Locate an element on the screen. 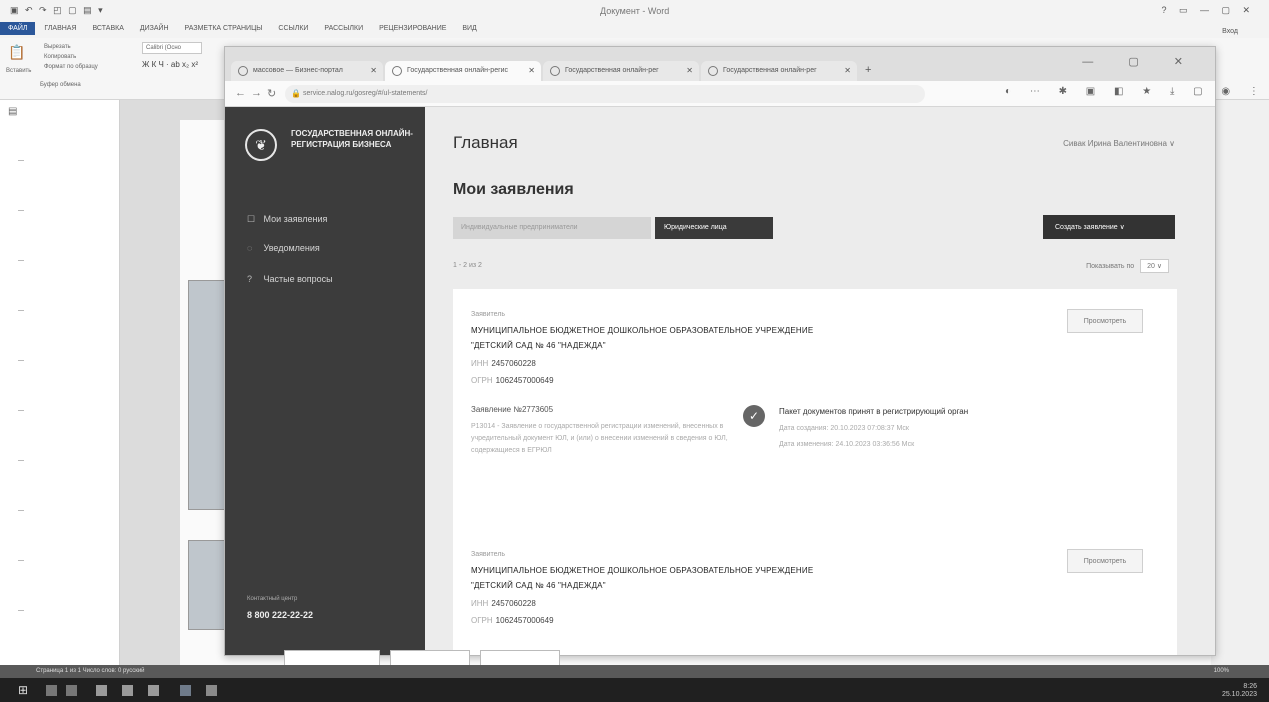  edge-icon is located at coordinates (101, 690).